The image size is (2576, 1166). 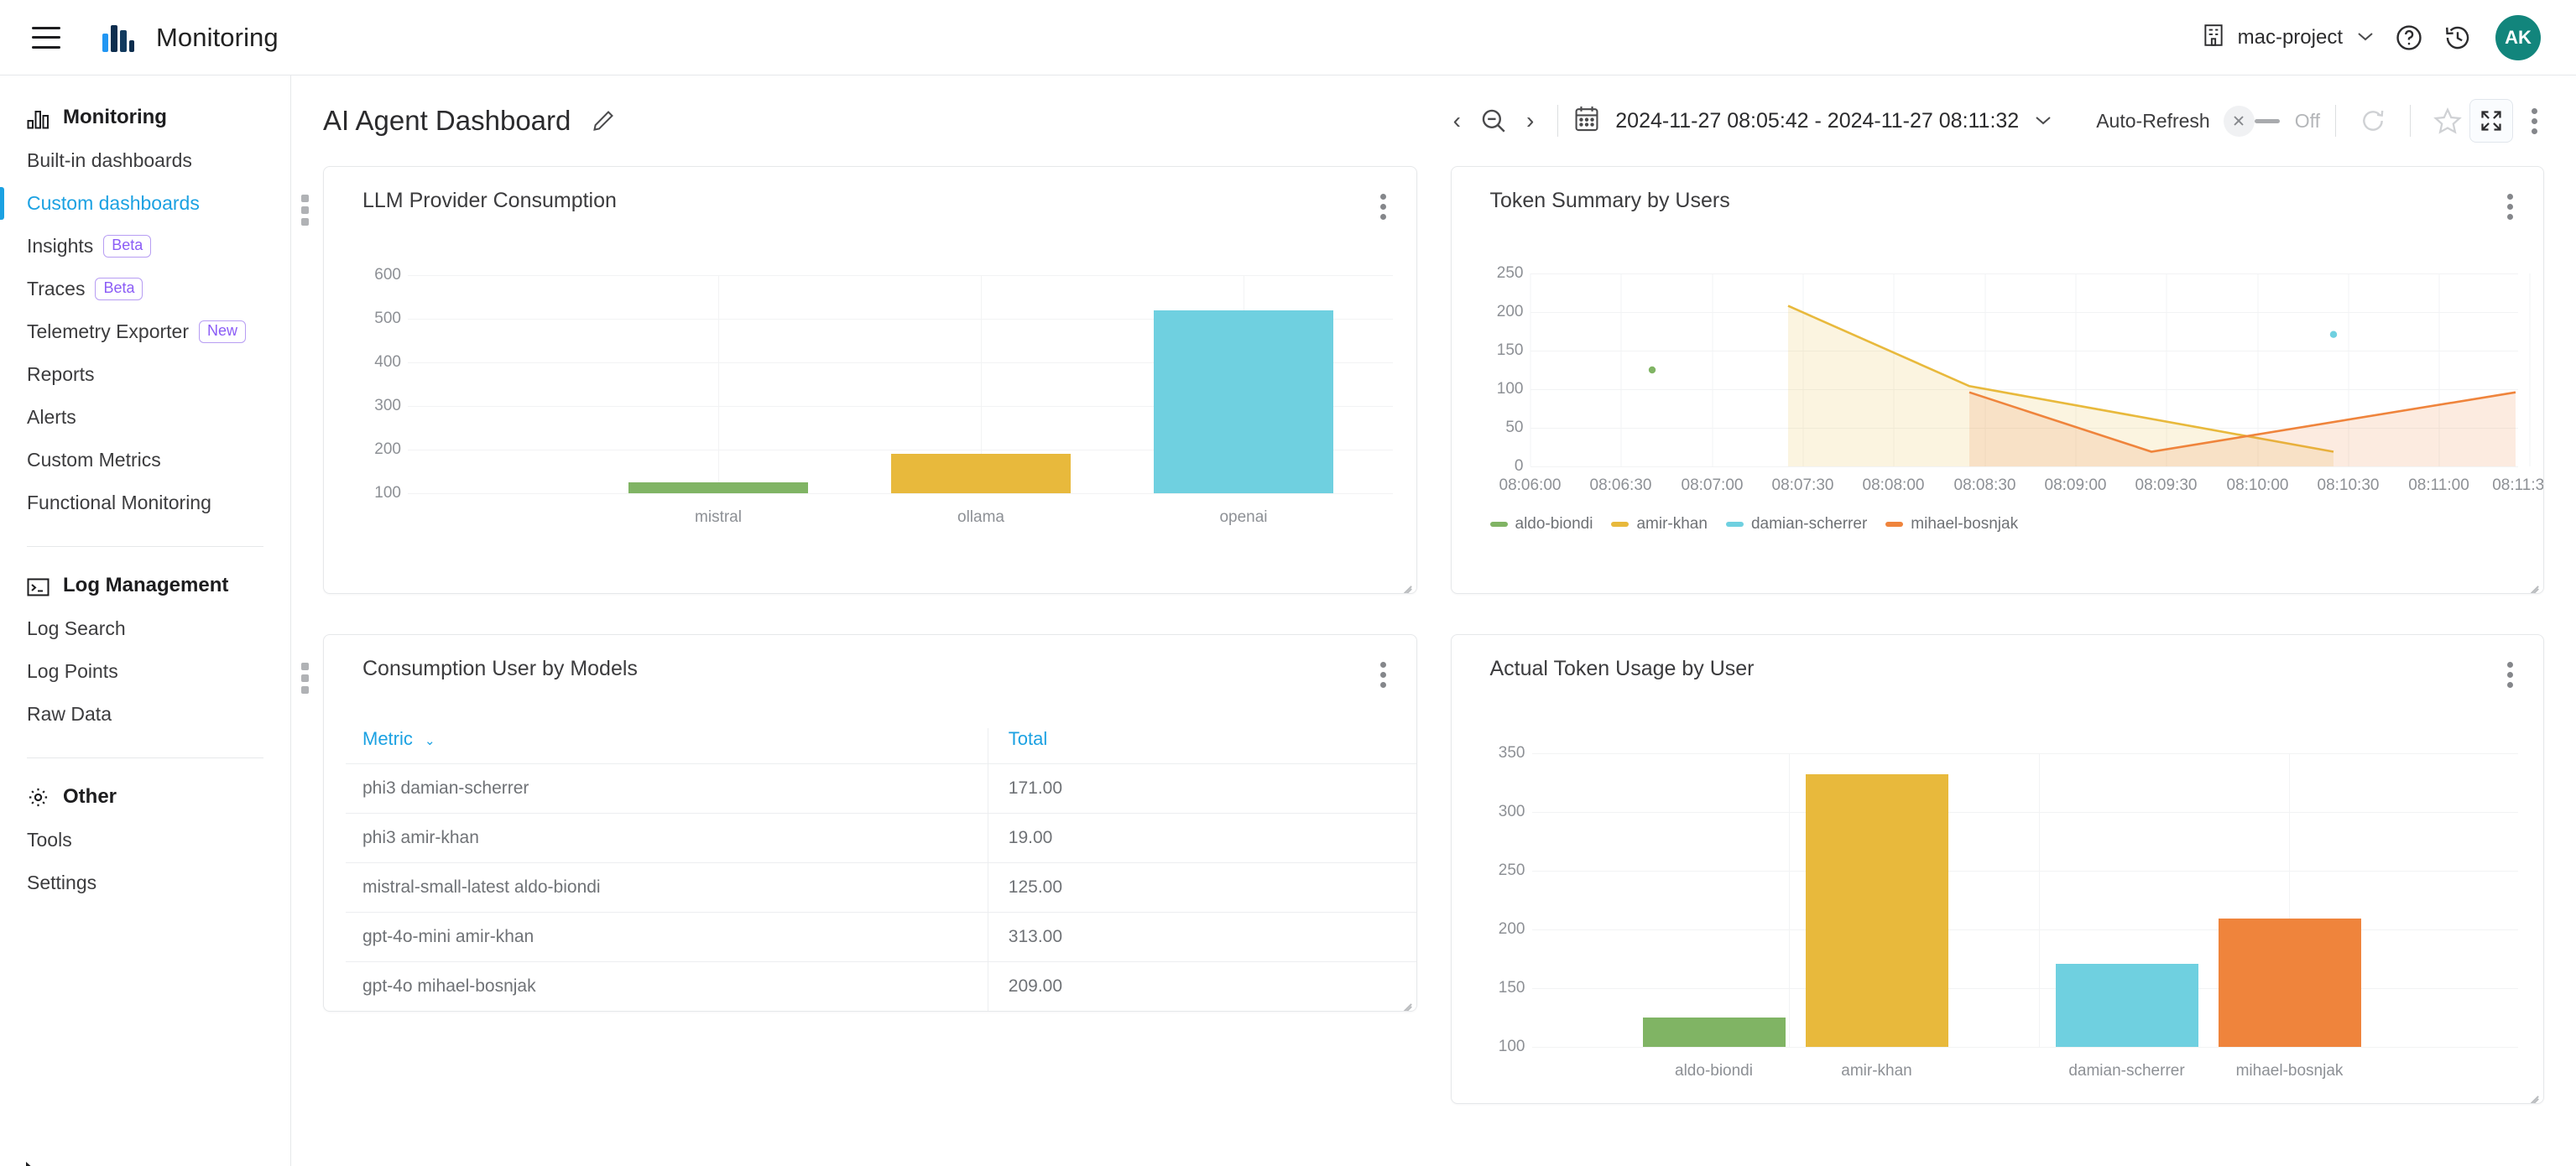 I want to click on bar-amir-khan, so click(x=1877, y=910).